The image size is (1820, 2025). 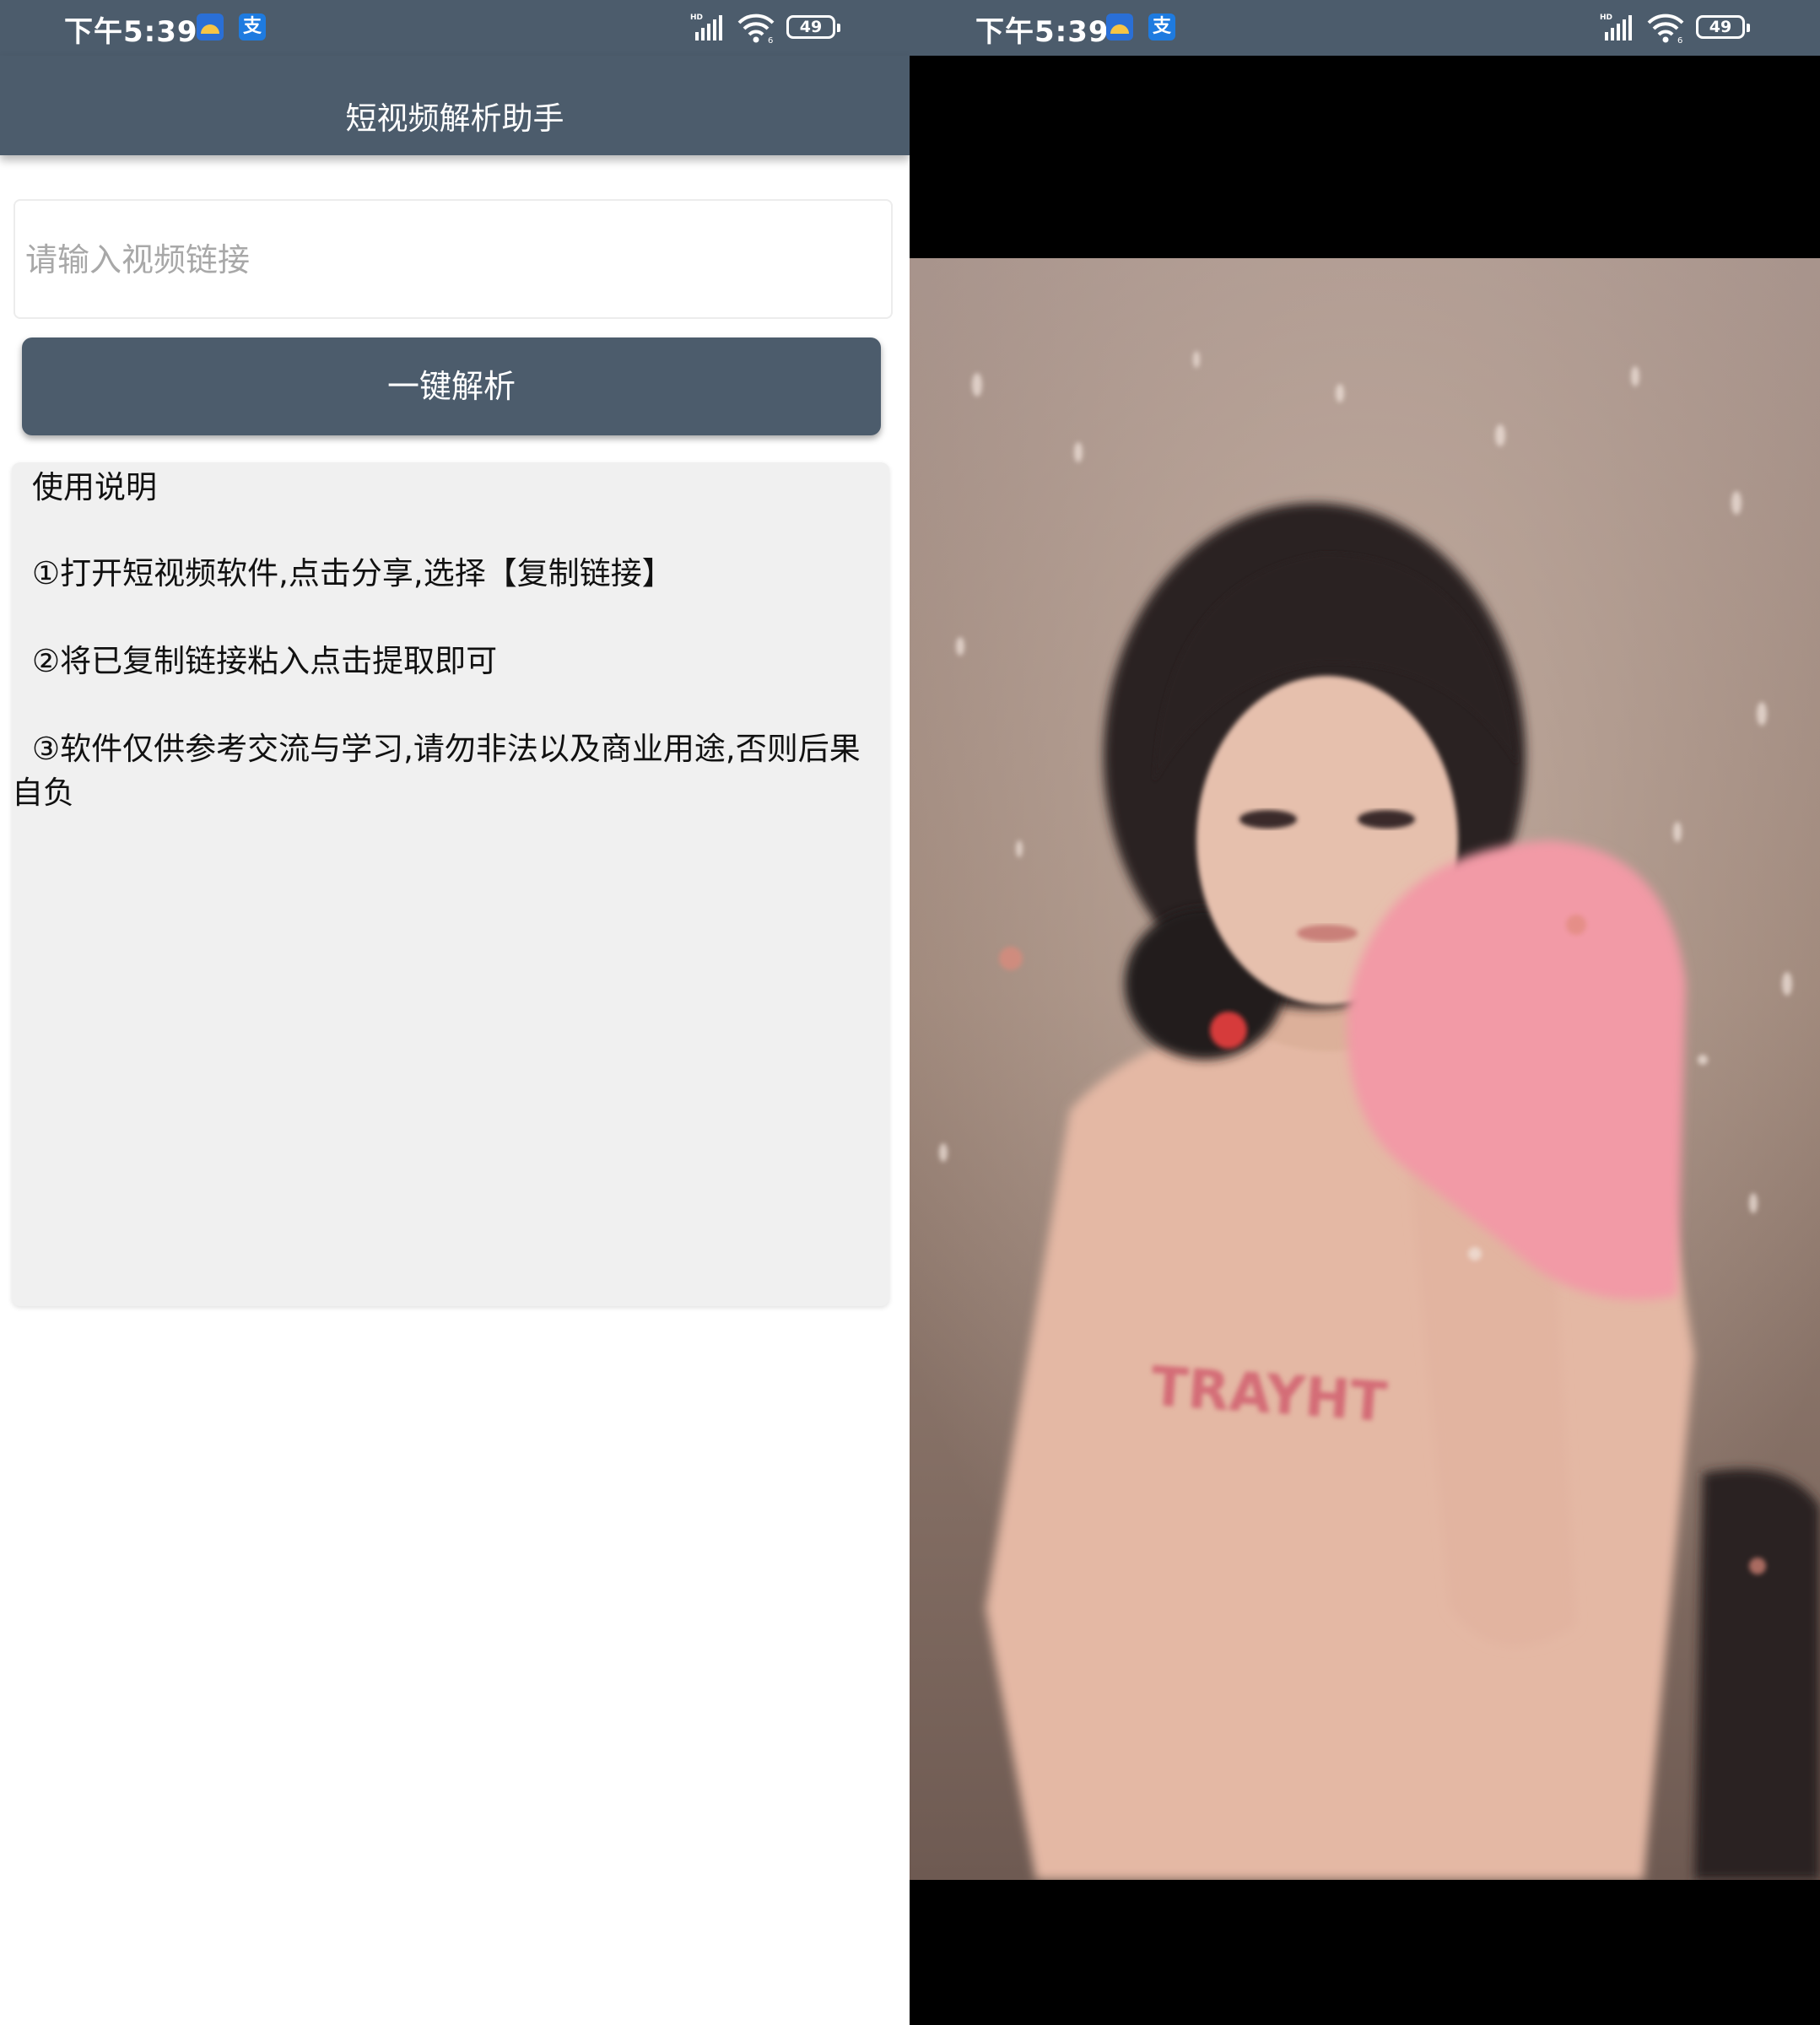 What do you see at coordinates (451, 386) in the screenshot?
I see `parse-button: 一键解析` at bounding box center [451, 386].